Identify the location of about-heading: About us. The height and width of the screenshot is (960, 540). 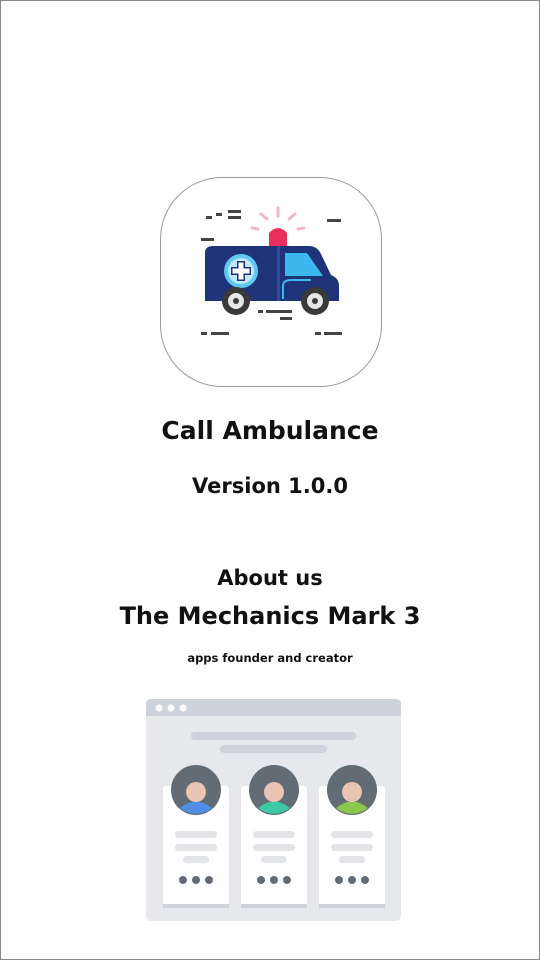
(270, 578).